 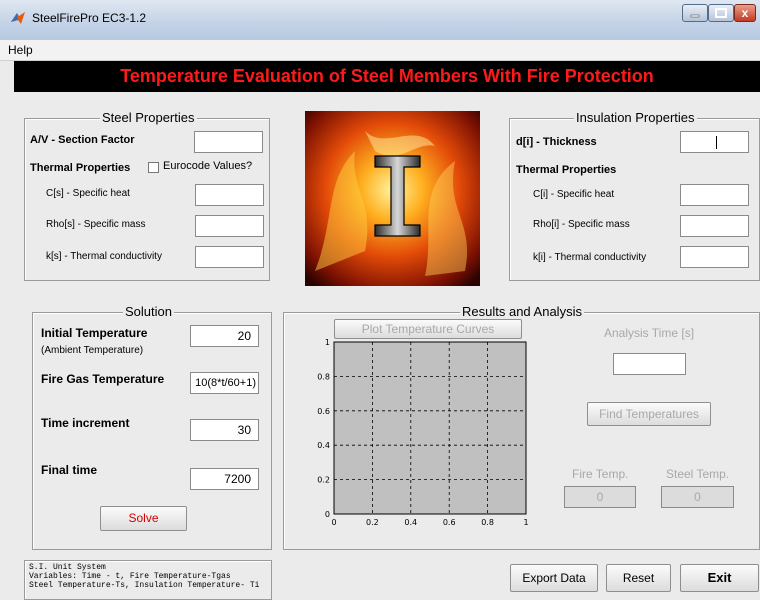 What do you see at coordinates (89, 18) in the screenshot?
I see `window-title: SteelFirePro EC3-1.2` at bounding box center [89, 18].